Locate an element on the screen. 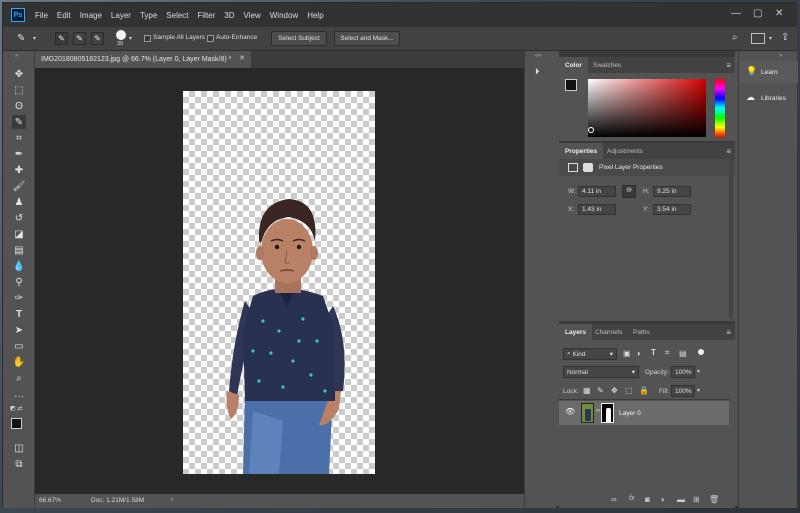 This screenshot has height=513, width=800. tab-swatches: Swatches is located at coordinates (607, 65).